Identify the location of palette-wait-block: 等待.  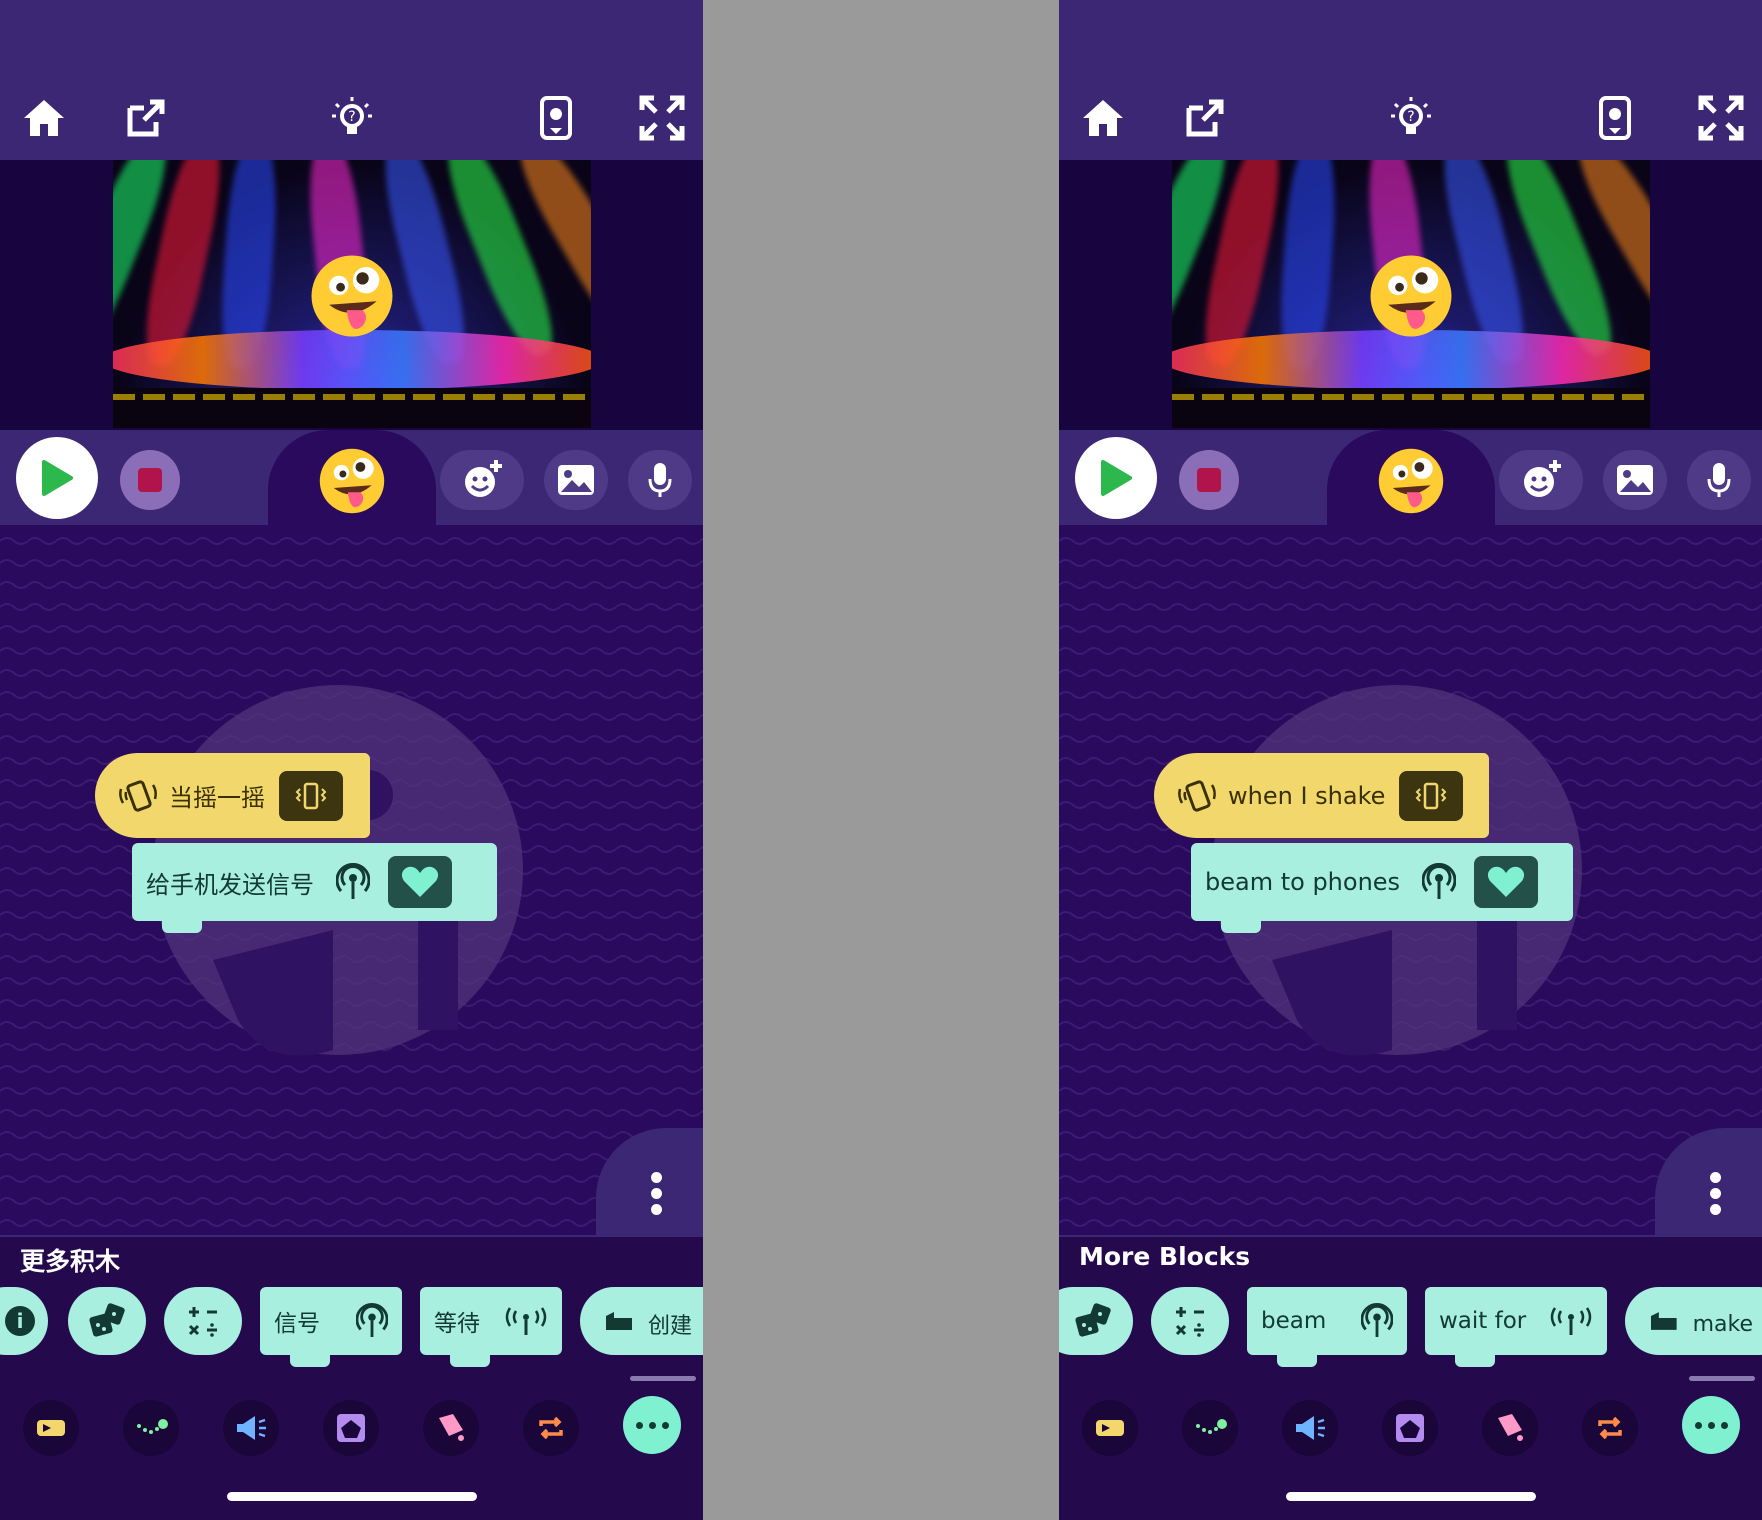
(491, 1327).